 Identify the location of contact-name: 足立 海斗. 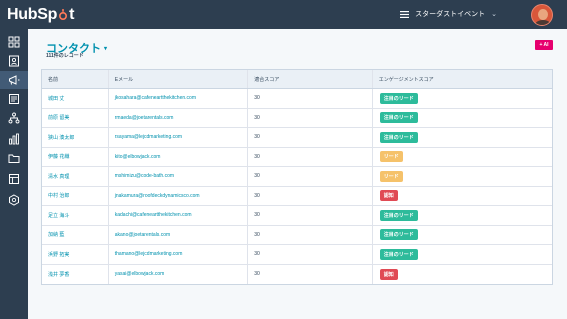
(75, 215).